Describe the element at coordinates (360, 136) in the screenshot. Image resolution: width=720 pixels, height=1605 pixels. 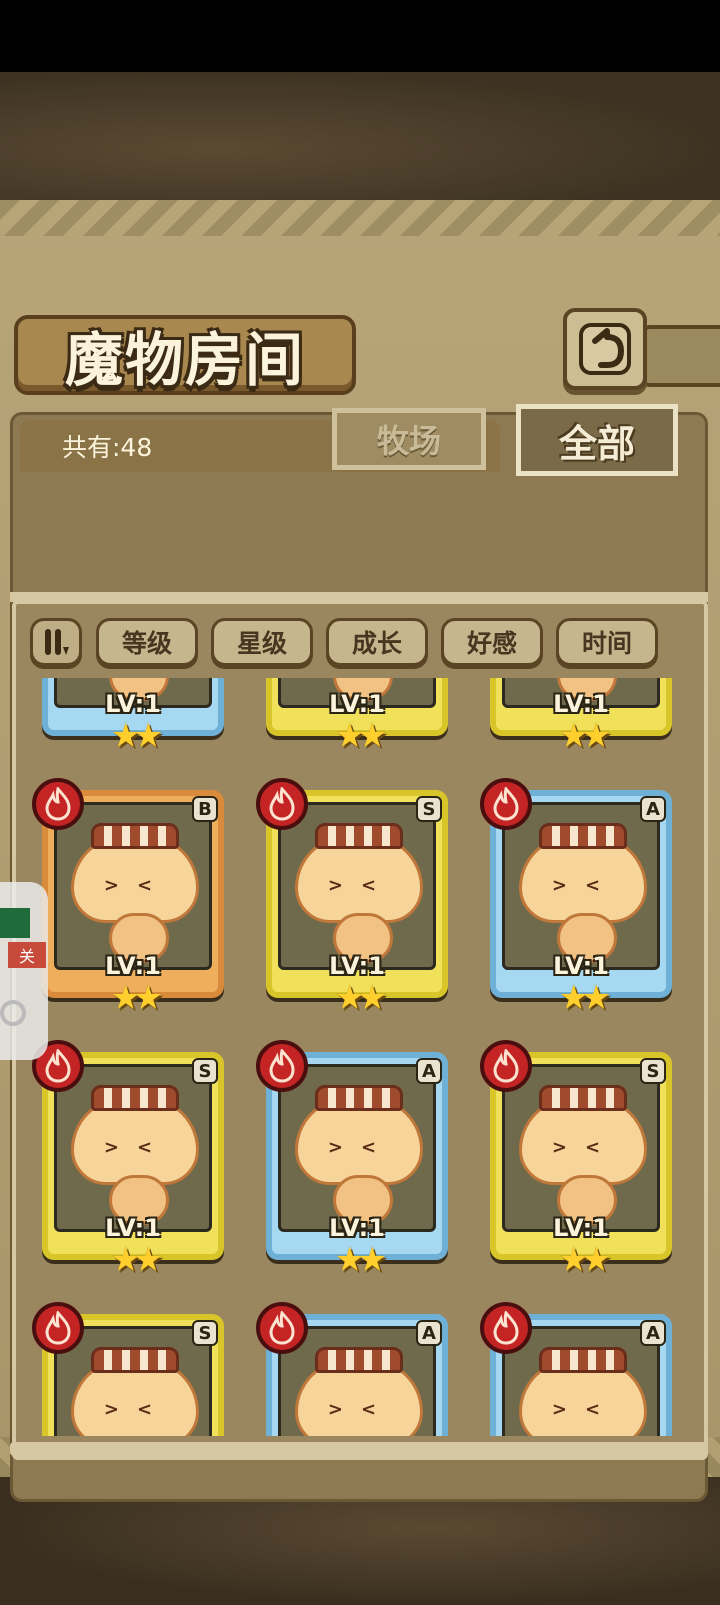
I see `map-background-top` at that location.